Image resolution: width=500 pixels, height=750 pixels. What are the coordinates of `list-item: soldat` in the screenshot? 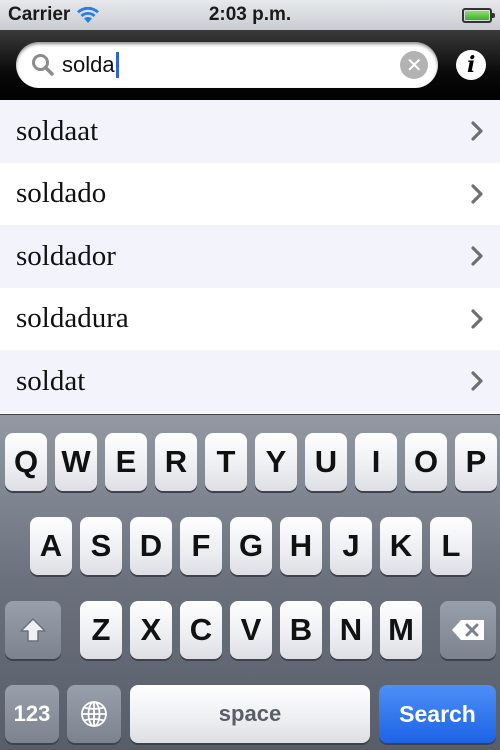 It's located at (250, 381).